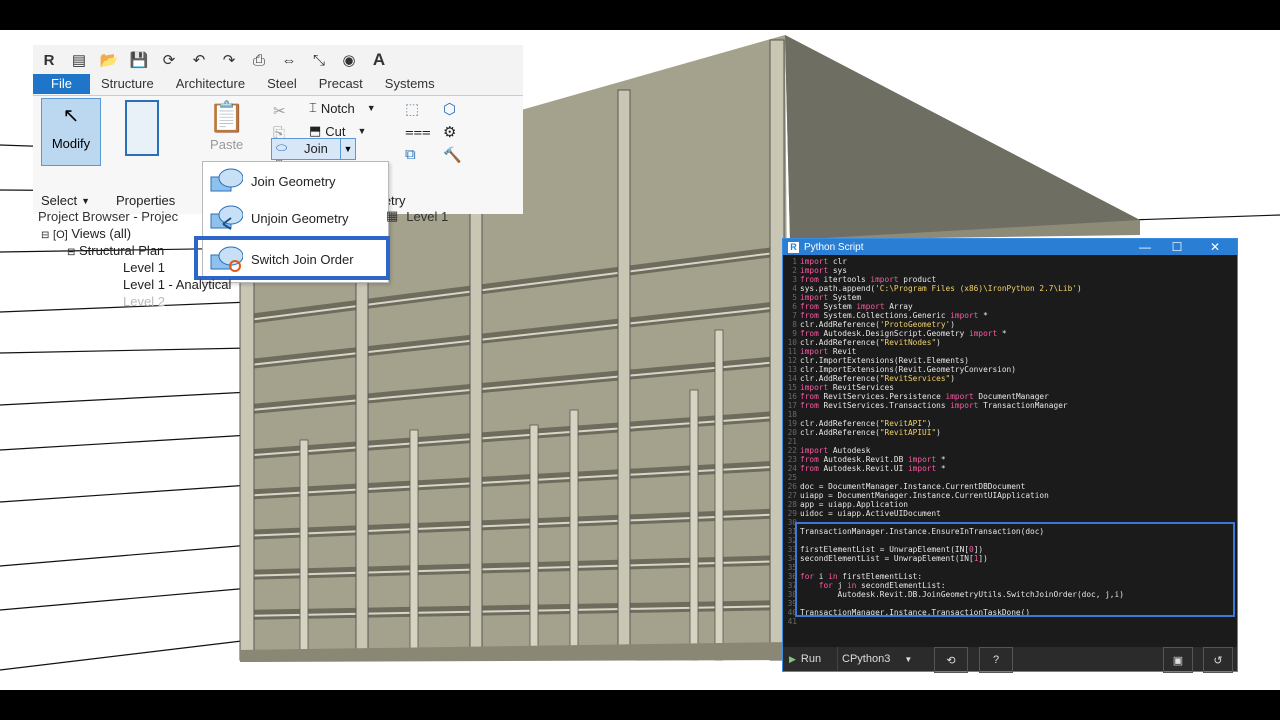 This screenshot has height=720, width=1280. I want to click on cut-scissors-icon: ✂, so click(279, 111).